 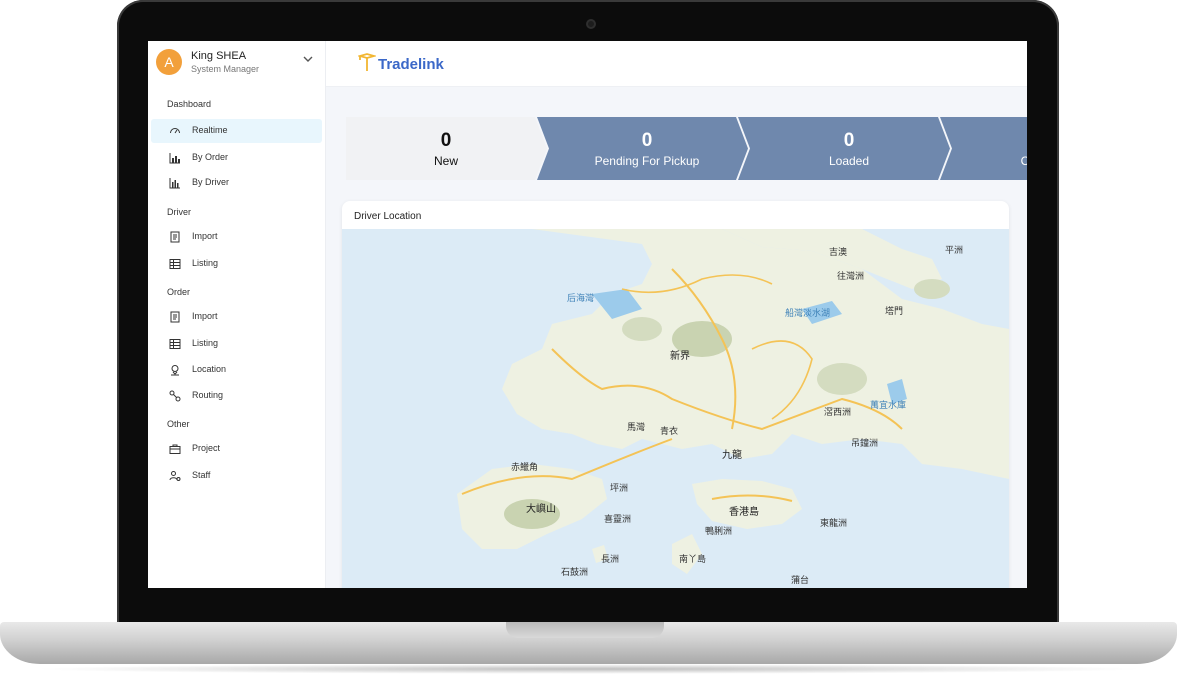 What do you see at coordinates (175, 449) in the screenshot?
I see `briefcase-icon` at bounding box center [175, 449].